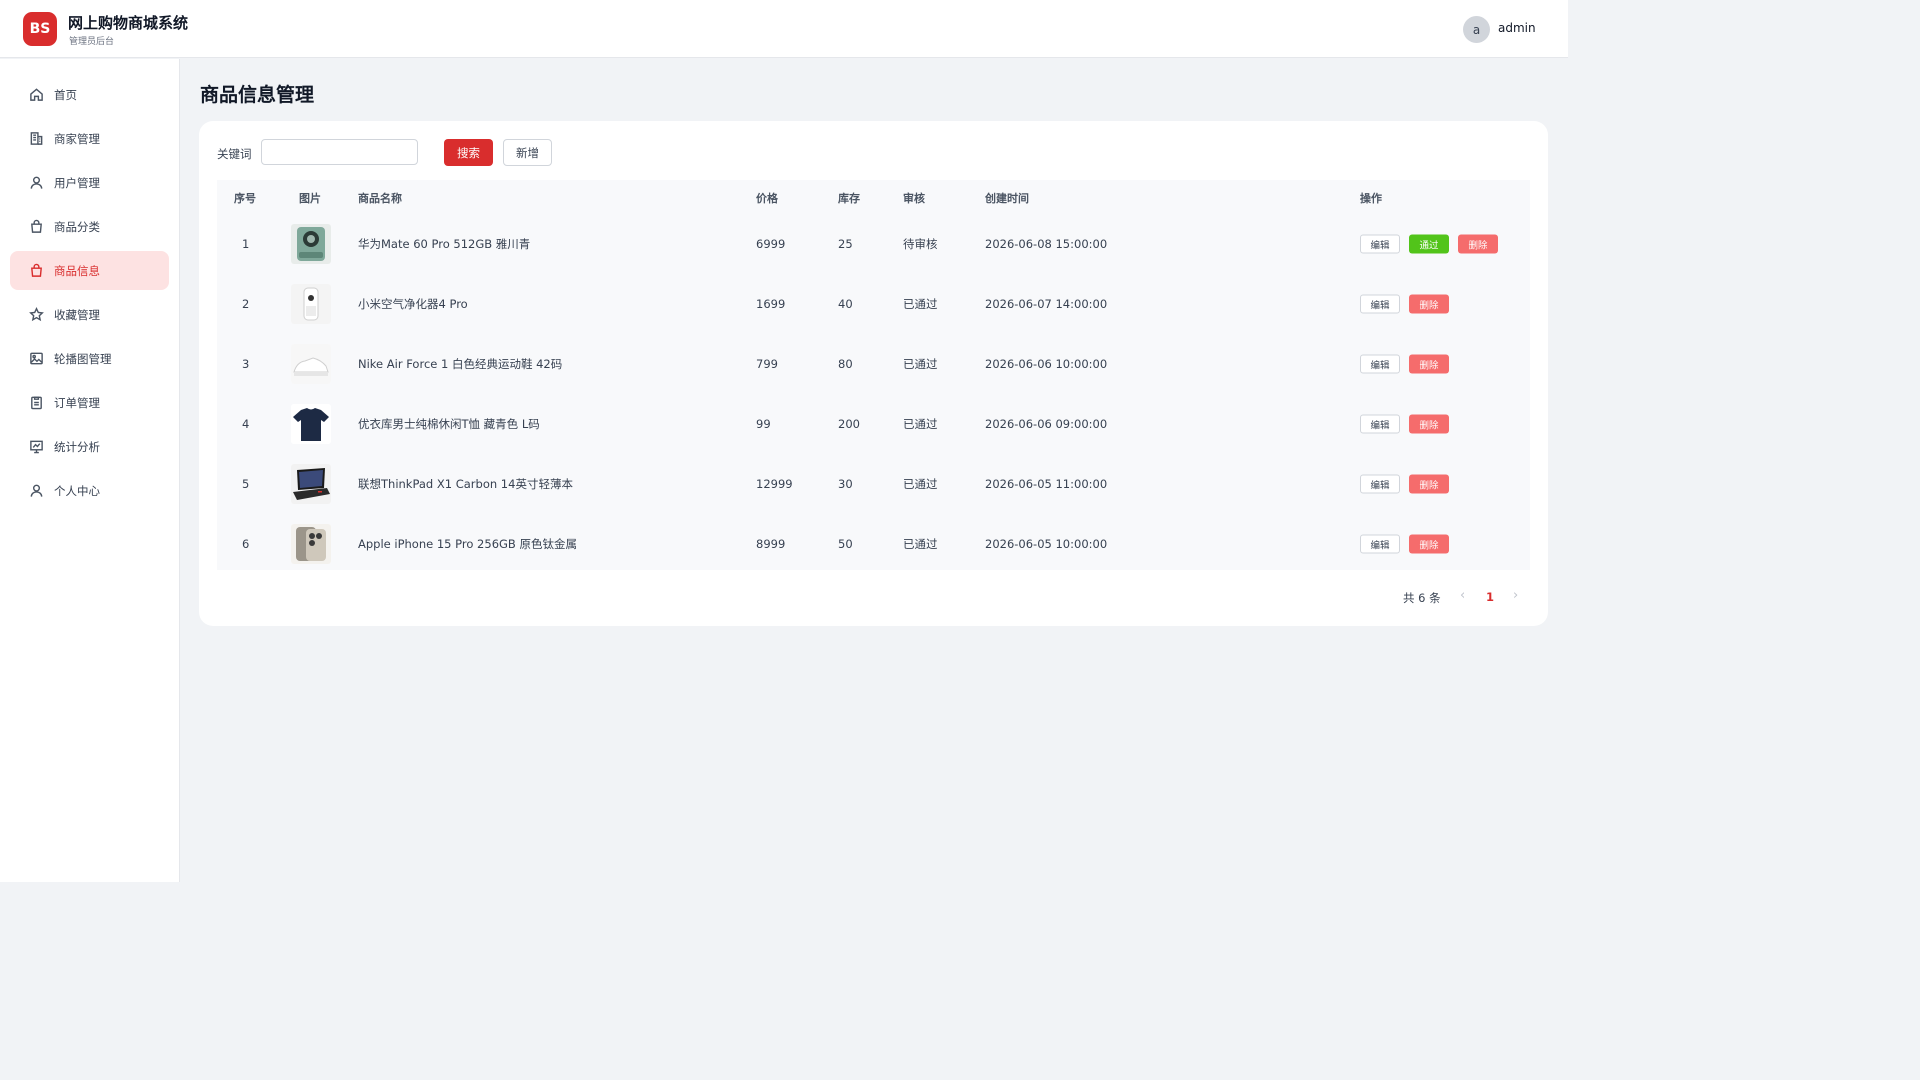  I want to click on column-header: 操作, so click(1371, 198).